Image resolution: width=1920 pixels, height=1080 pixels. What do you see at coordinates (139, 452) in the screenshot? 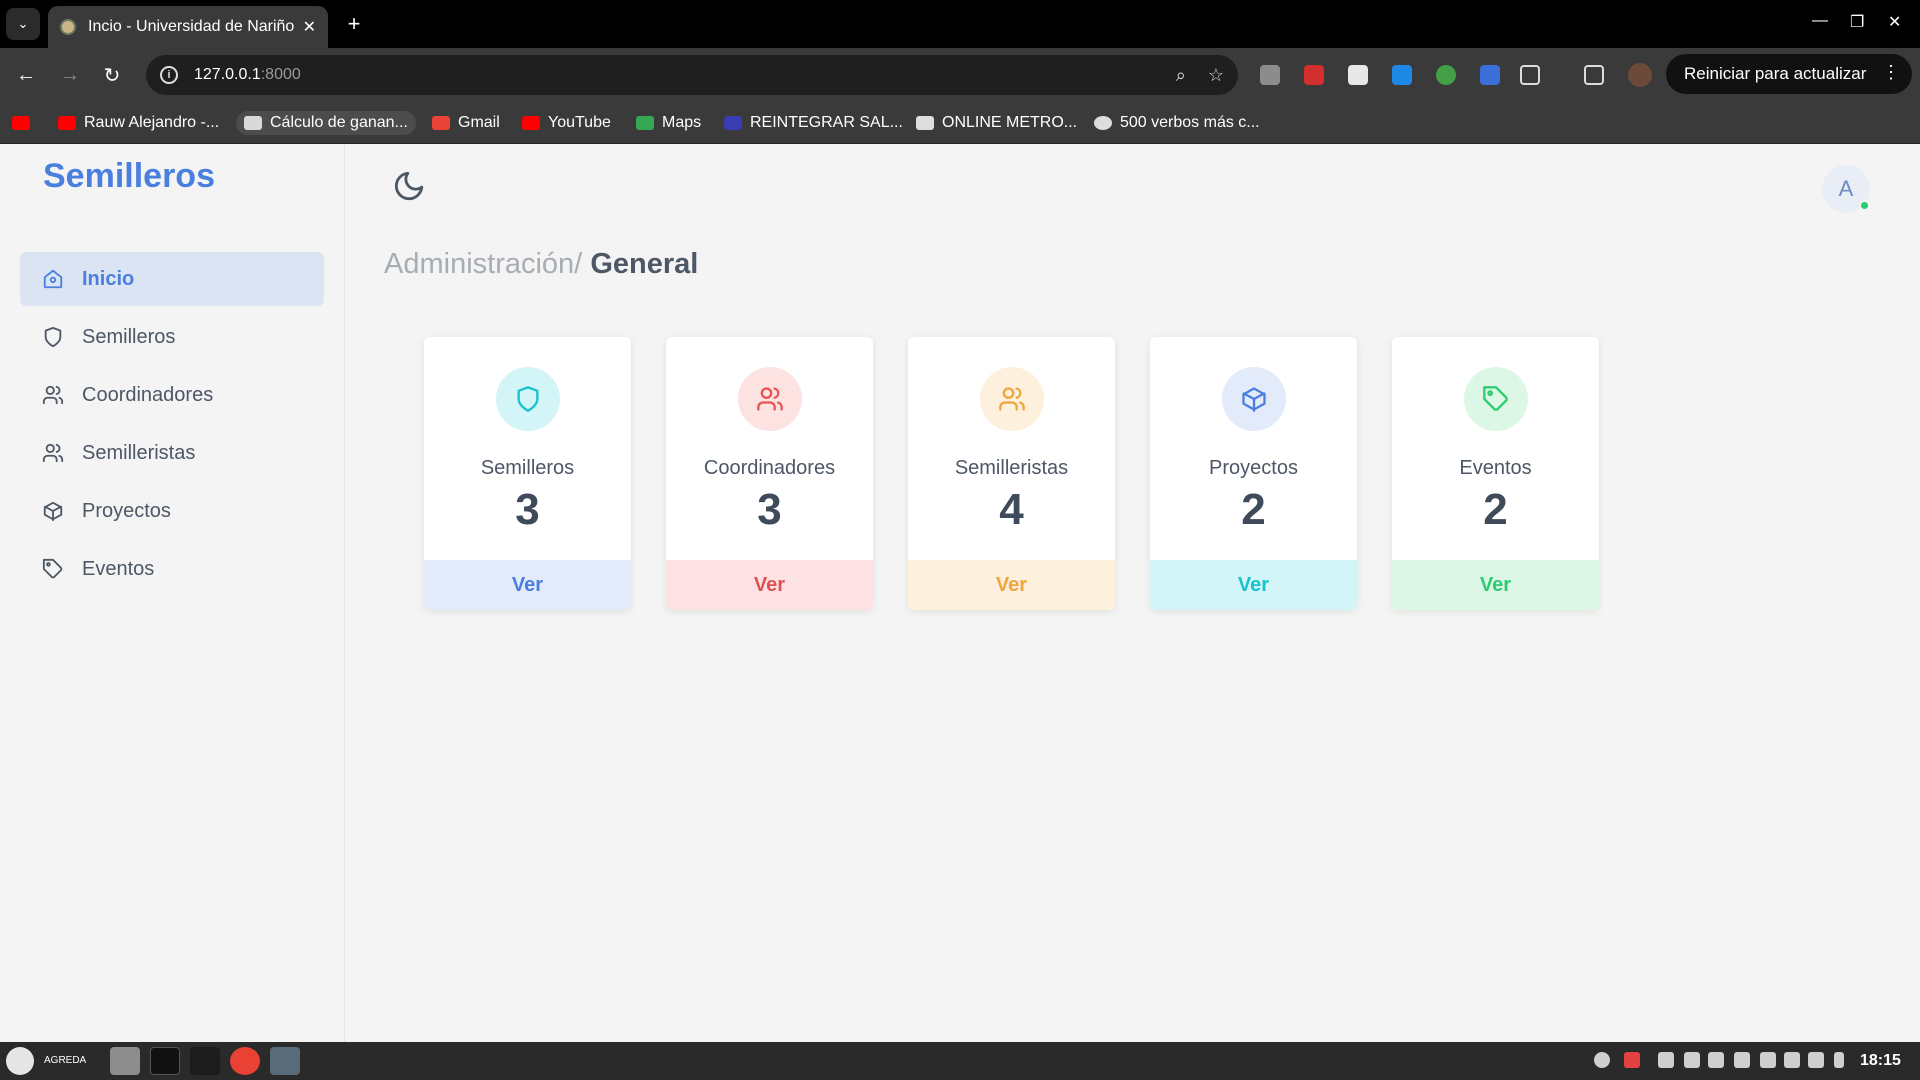
I see `sidebar-item-label: Semilleristas` at bounding box center [139, 452].